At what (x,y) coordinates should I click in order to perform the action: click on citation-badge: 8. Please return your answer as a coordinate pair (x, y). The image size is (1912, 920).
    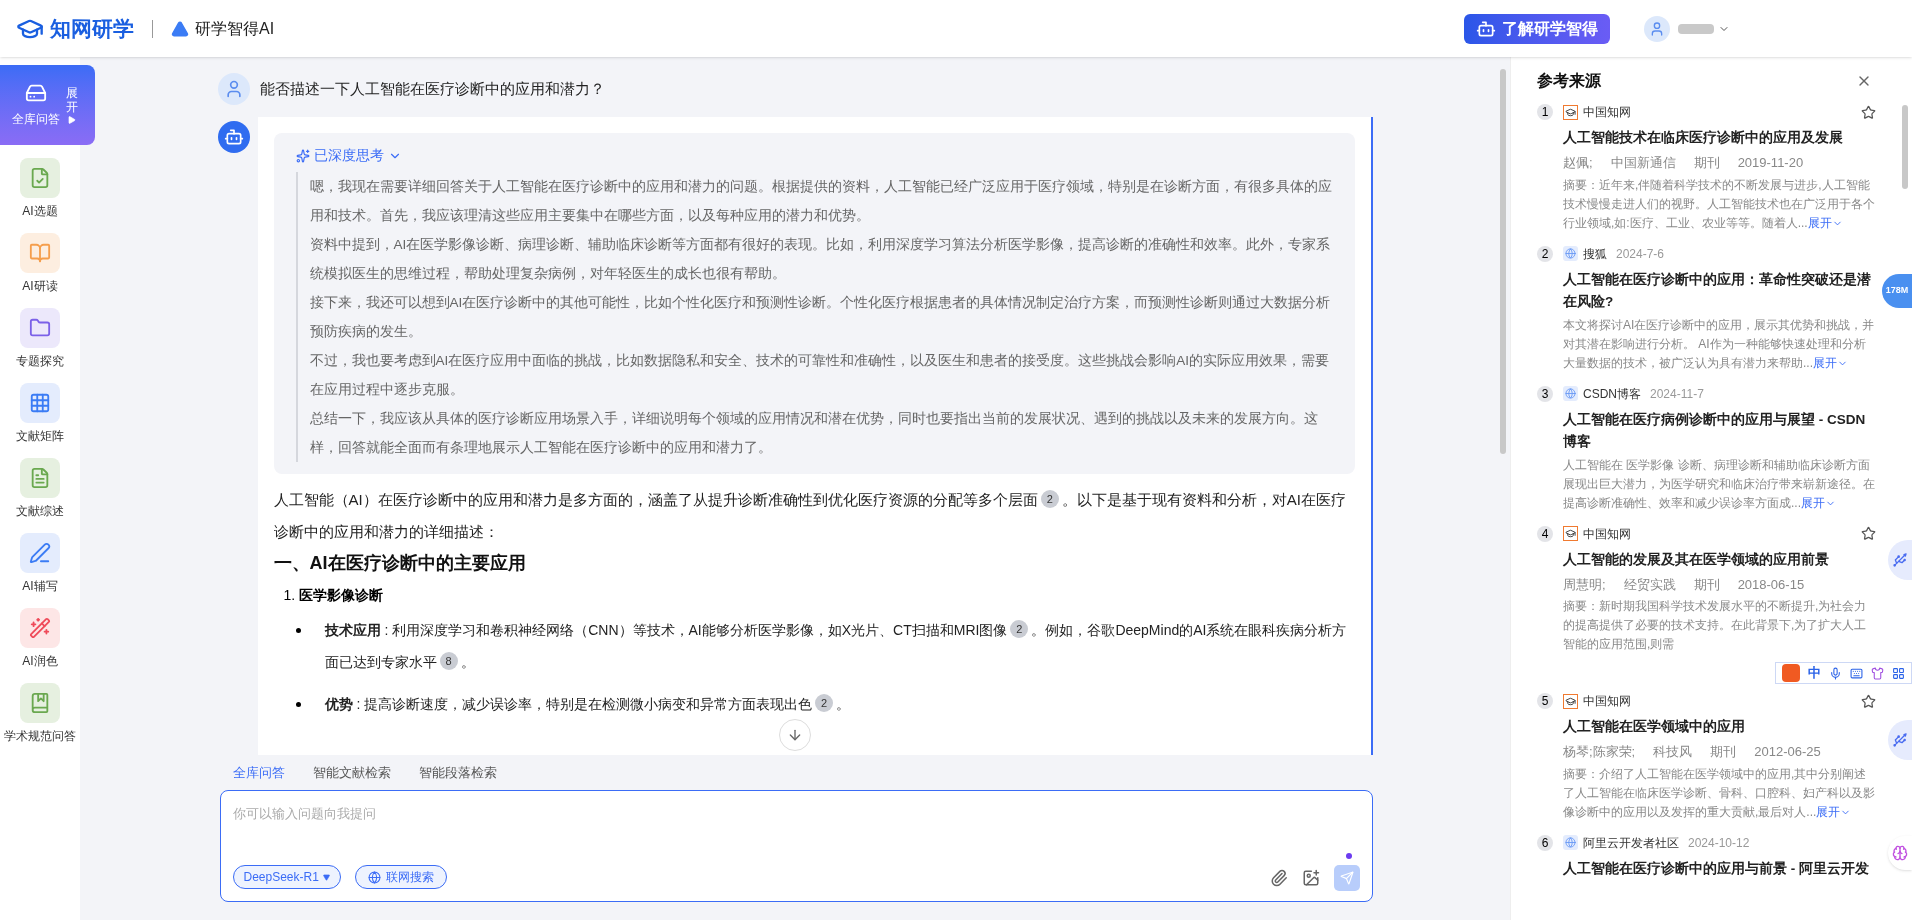
    Looking at the image, I should click on (448, 661).